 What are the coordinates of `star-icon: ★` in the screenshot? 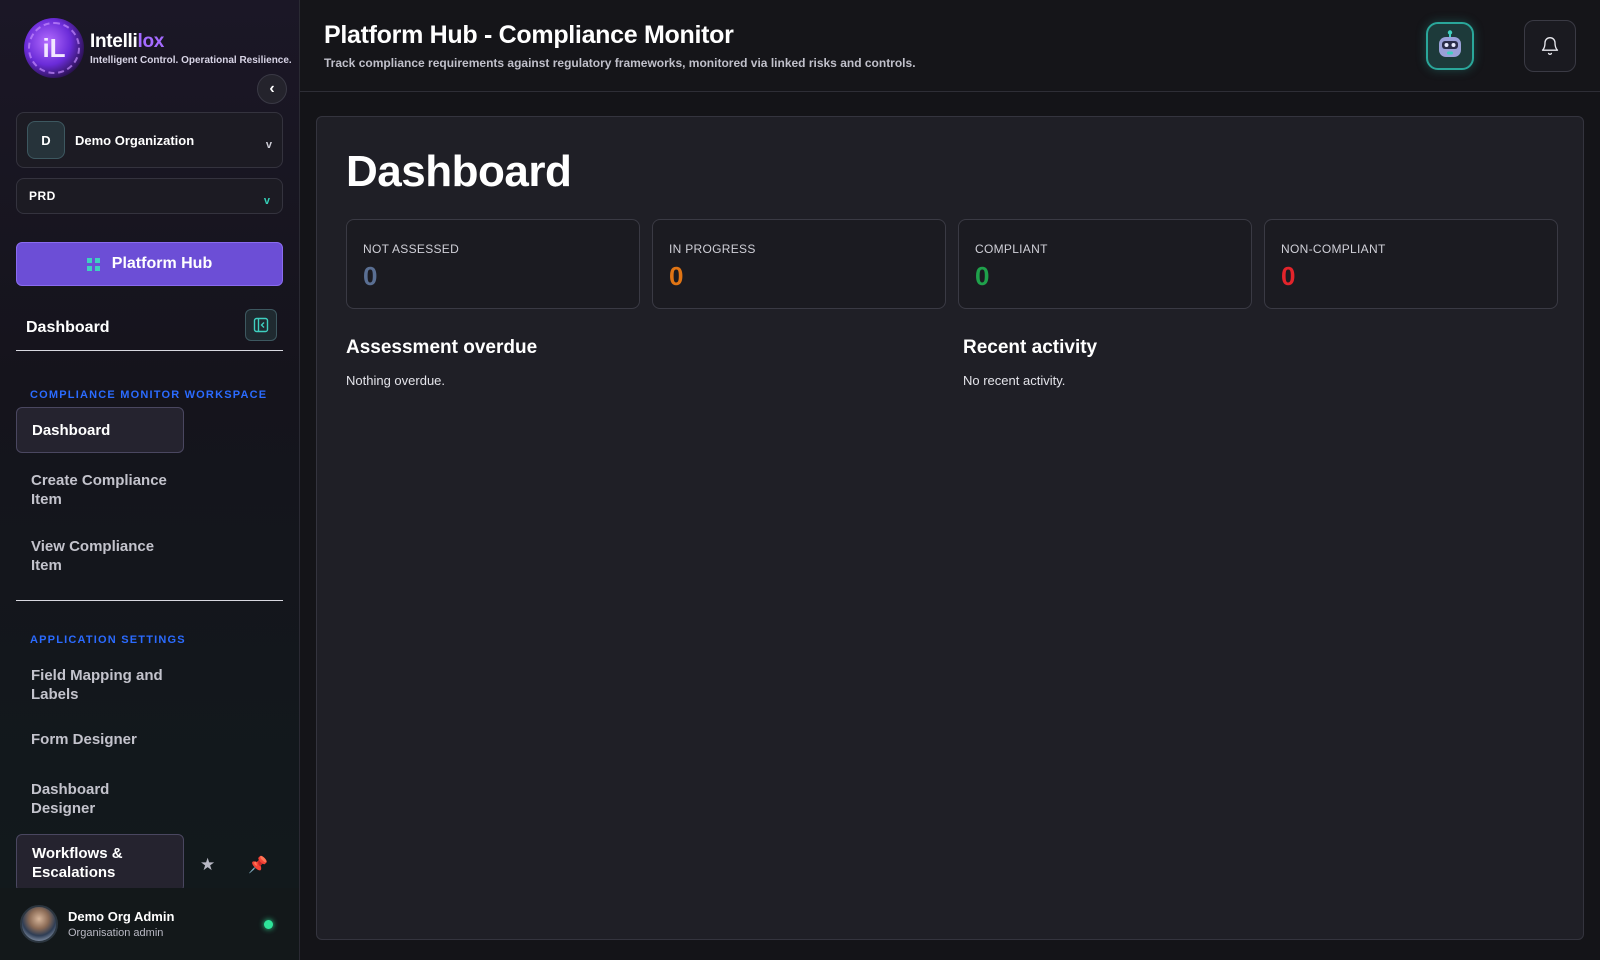 It's located at (207, 865).